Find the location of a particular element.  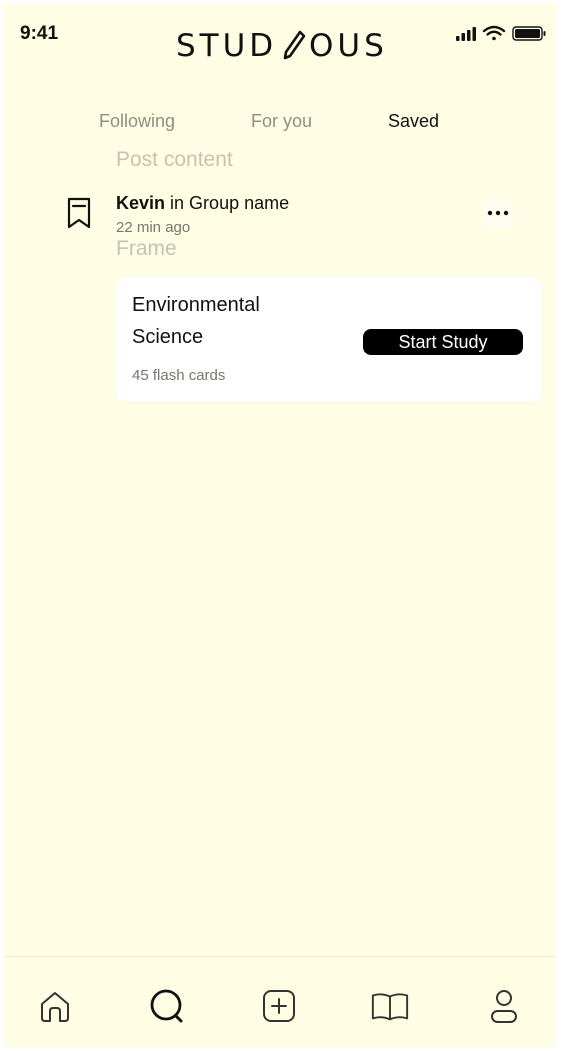

battery-icon is located at coordinates (529, 33).